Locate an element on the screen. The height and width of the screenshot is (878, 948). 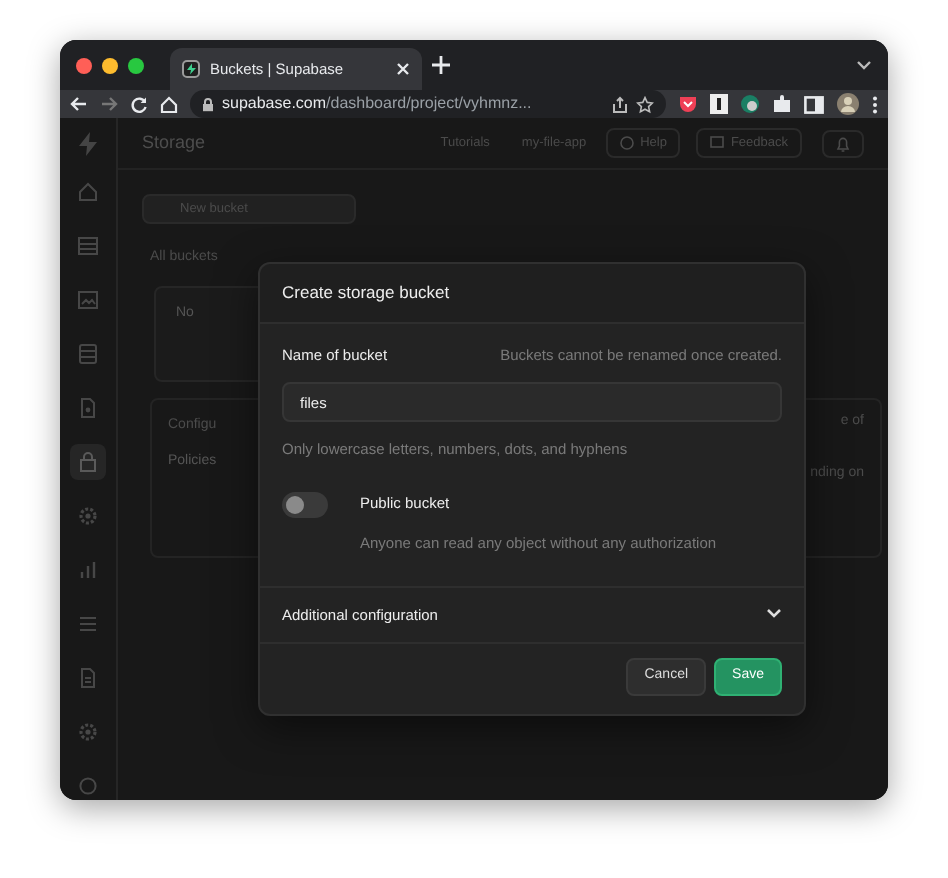
public-toggle is located at coordinates (305, 505).